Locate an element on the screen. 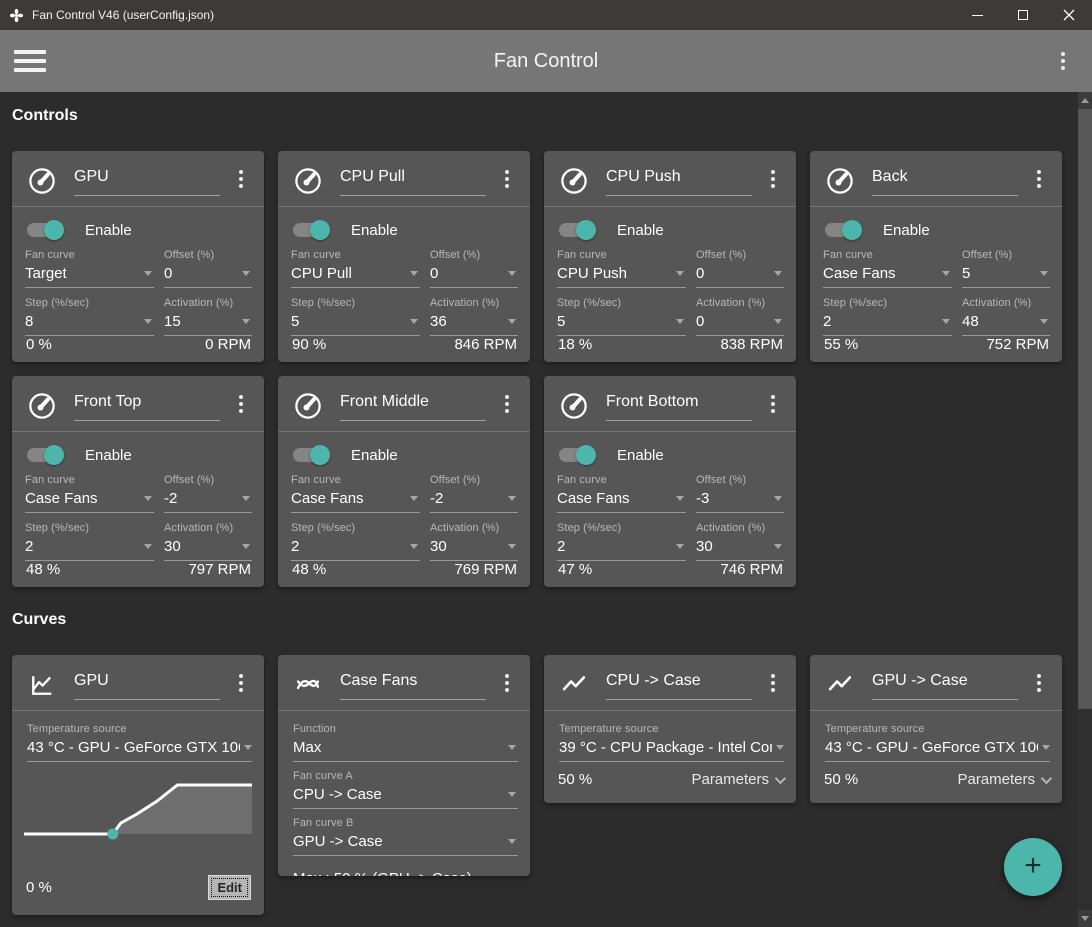 Image resolution: width=1092 pixels, height=927 pixels. curve-name: GPU is located at coordinates (91, 680).